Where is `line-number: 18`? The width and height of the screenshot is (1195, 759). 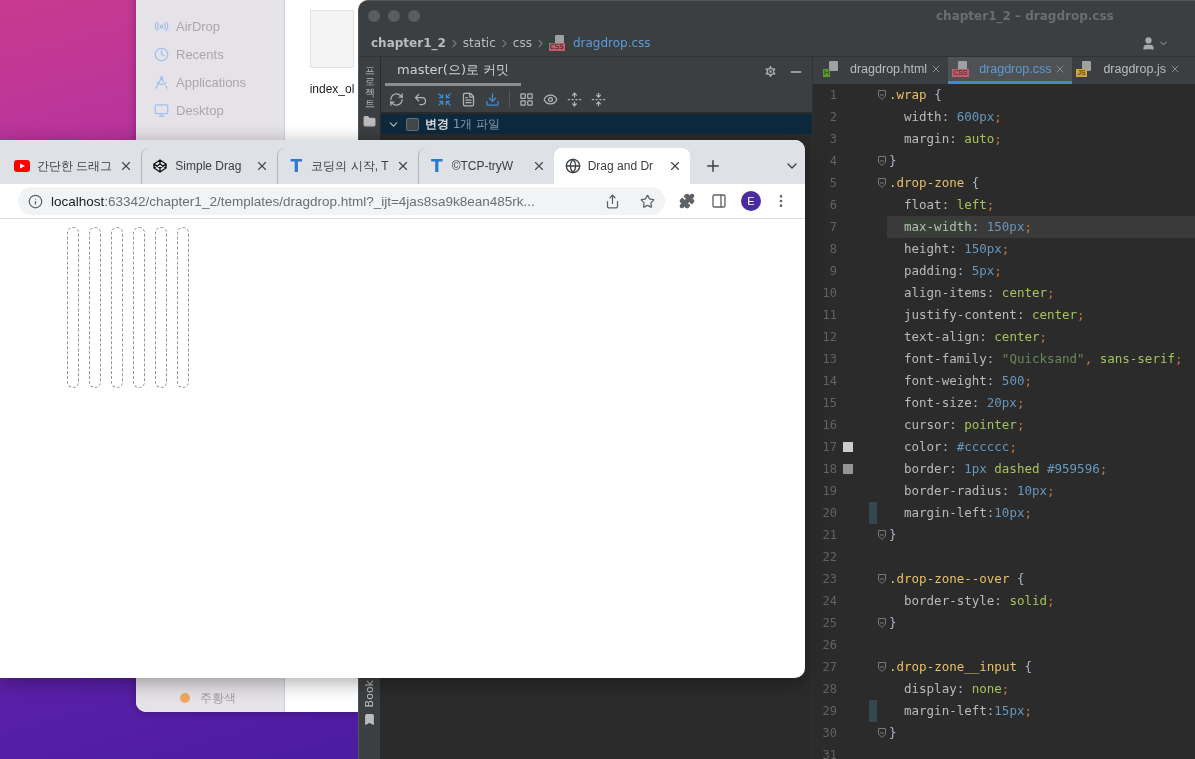 line-number: 18 is located at coordinates (829, 469).